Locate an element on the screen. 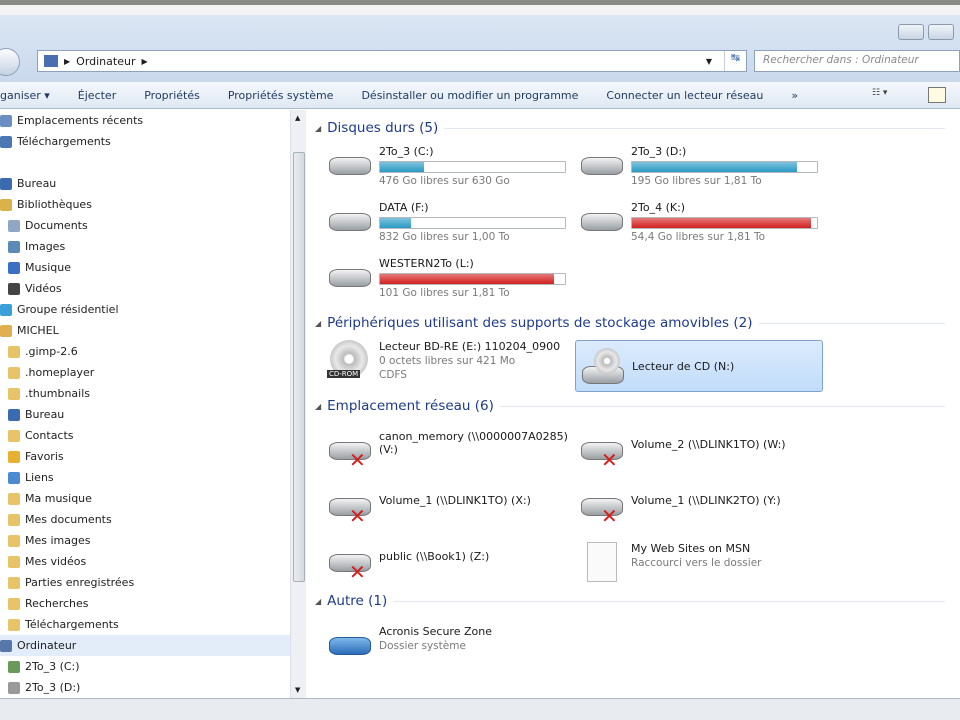 The image size is (960, 720). minimize-button is located at coordinates (911, 32).